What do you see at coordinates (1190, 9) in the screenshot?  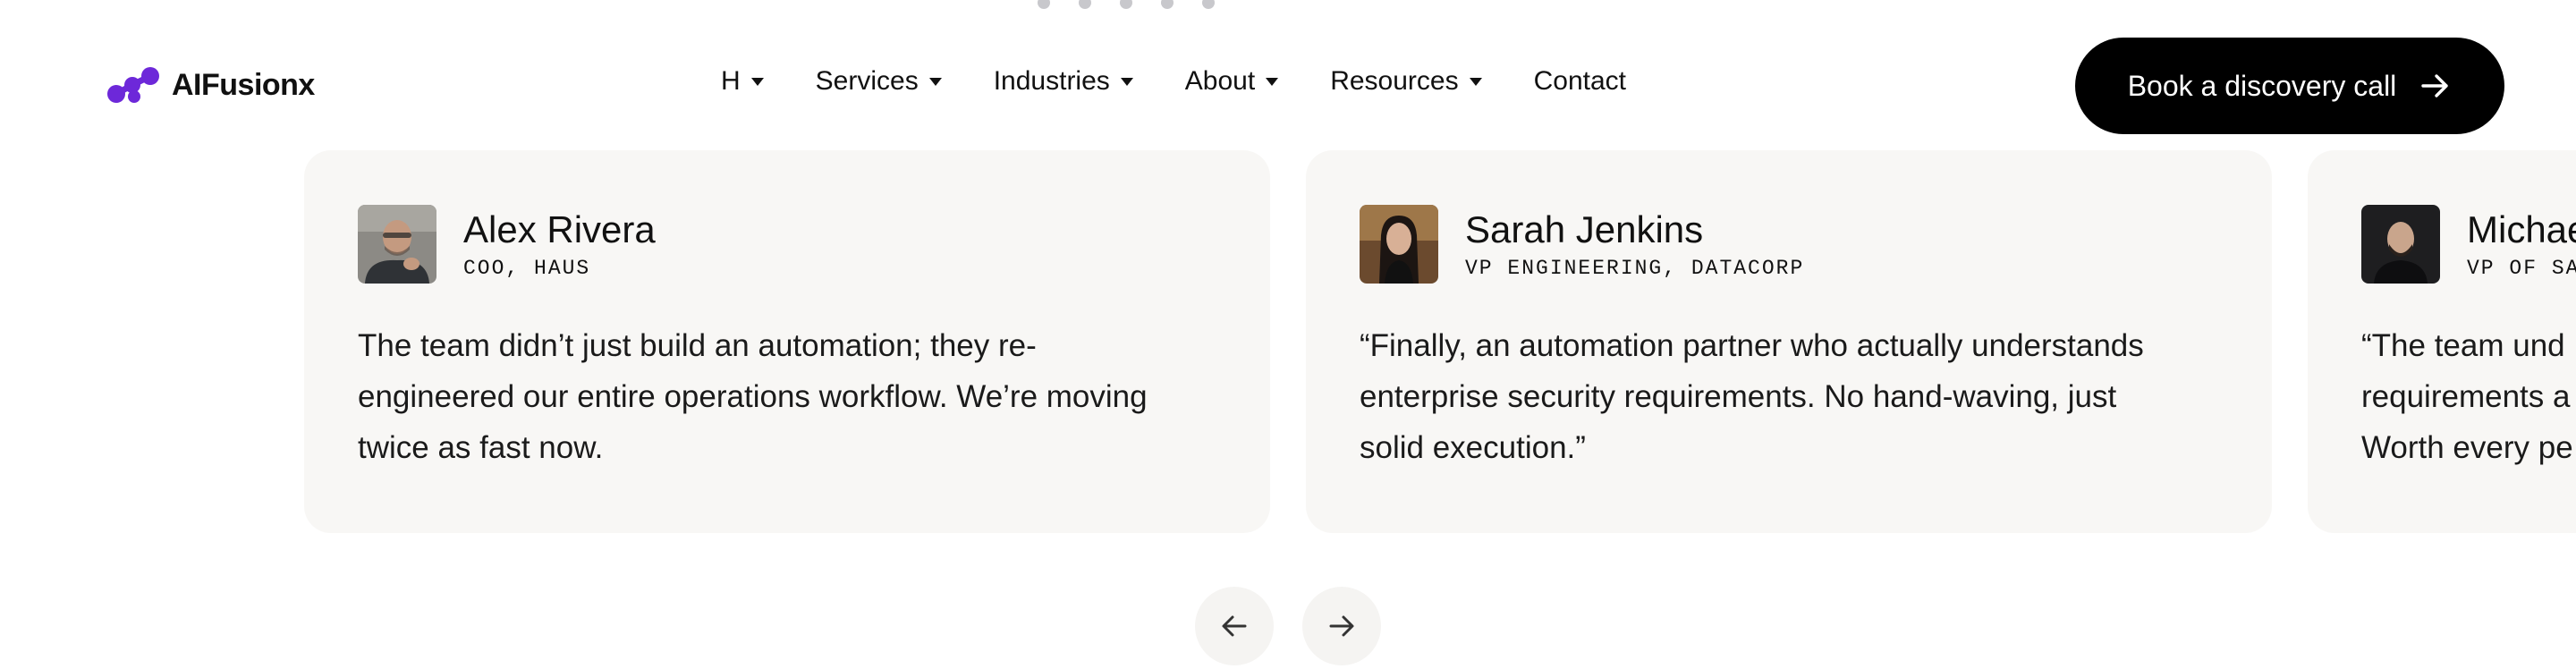 I see `clipped-section-heading` at bounding box center [1190, 9].